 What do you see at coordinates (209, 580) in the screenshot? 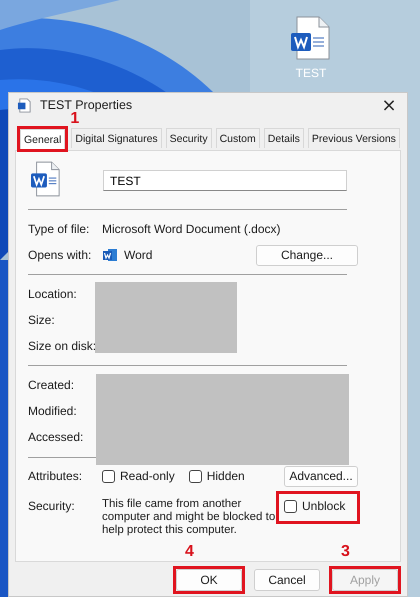
I see `dialog-button: OK` at bounding box center [209, 580].